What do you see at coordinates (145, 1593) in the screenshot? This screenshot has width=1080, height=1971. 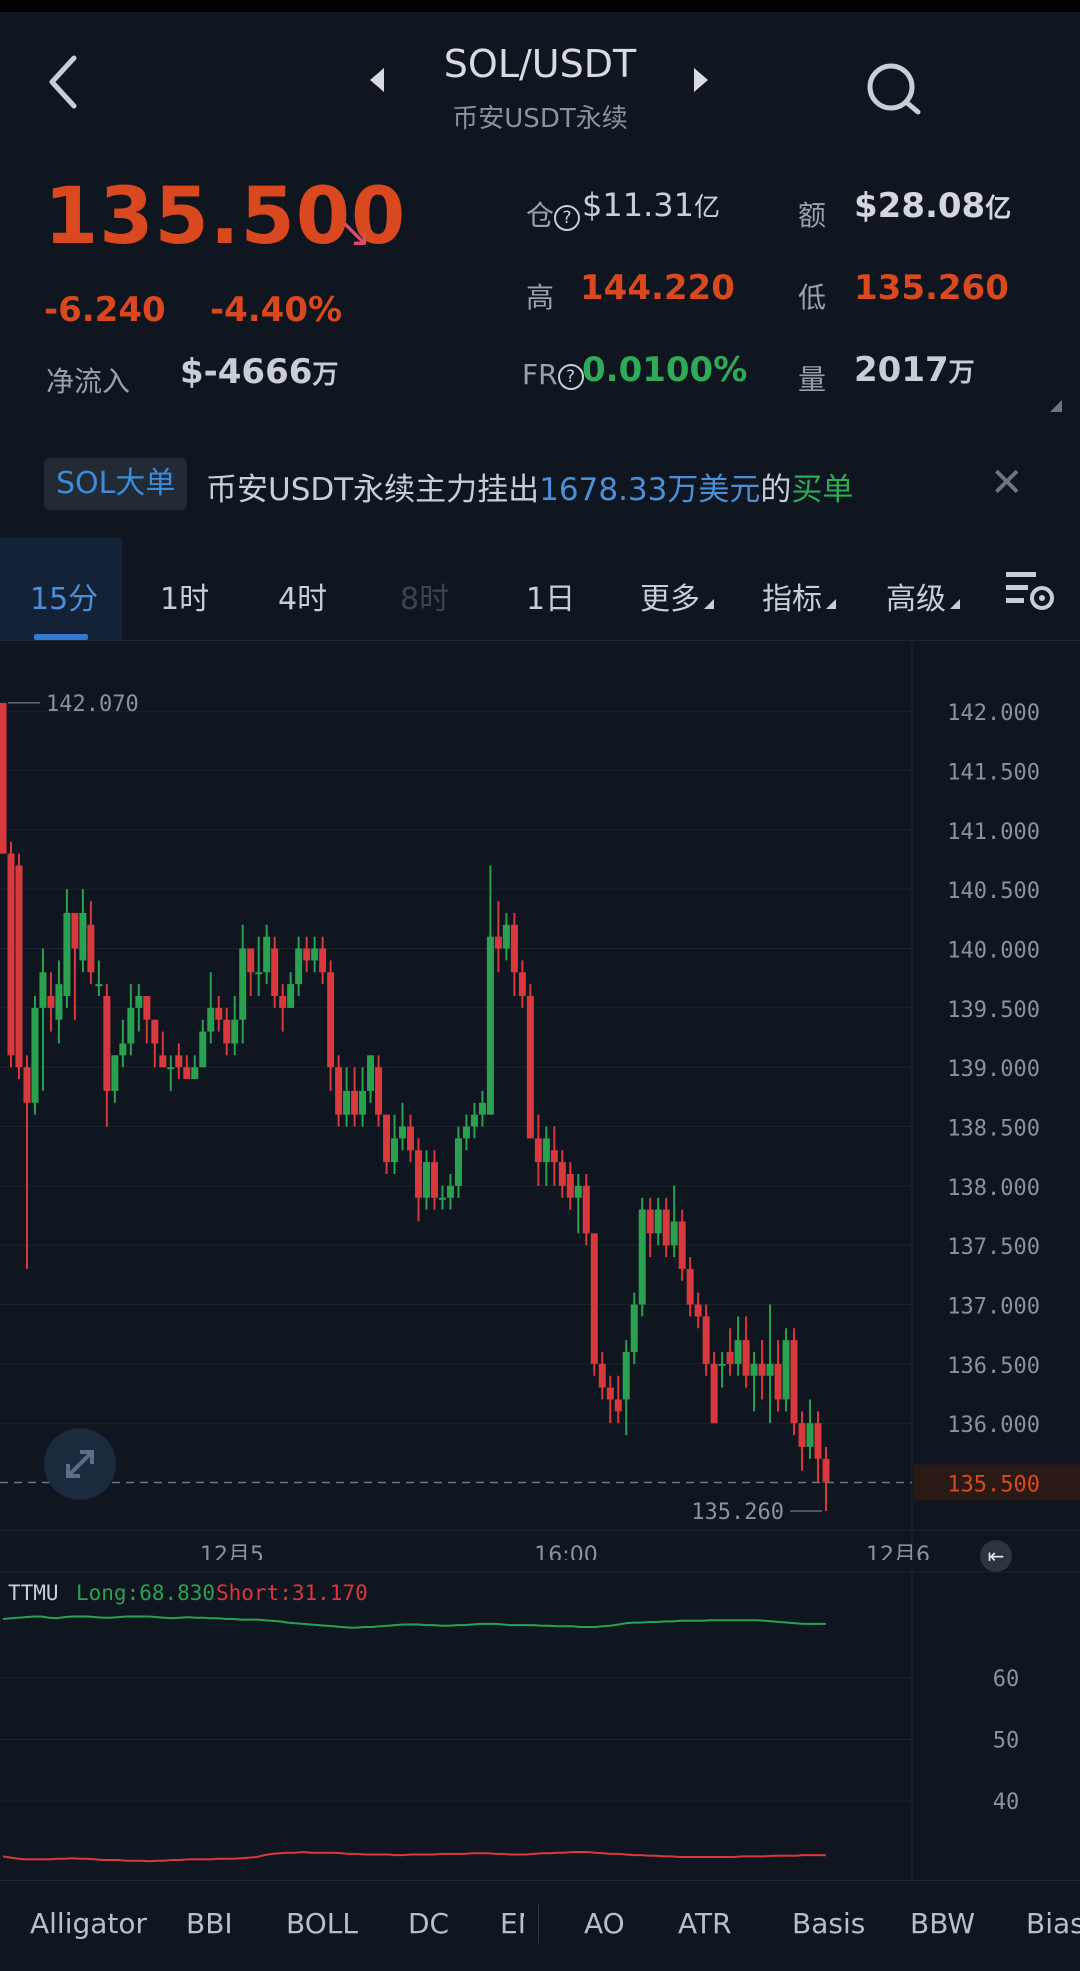 I see `indicator-long-label: Long:68.830` at bounding box center [145, 1593].